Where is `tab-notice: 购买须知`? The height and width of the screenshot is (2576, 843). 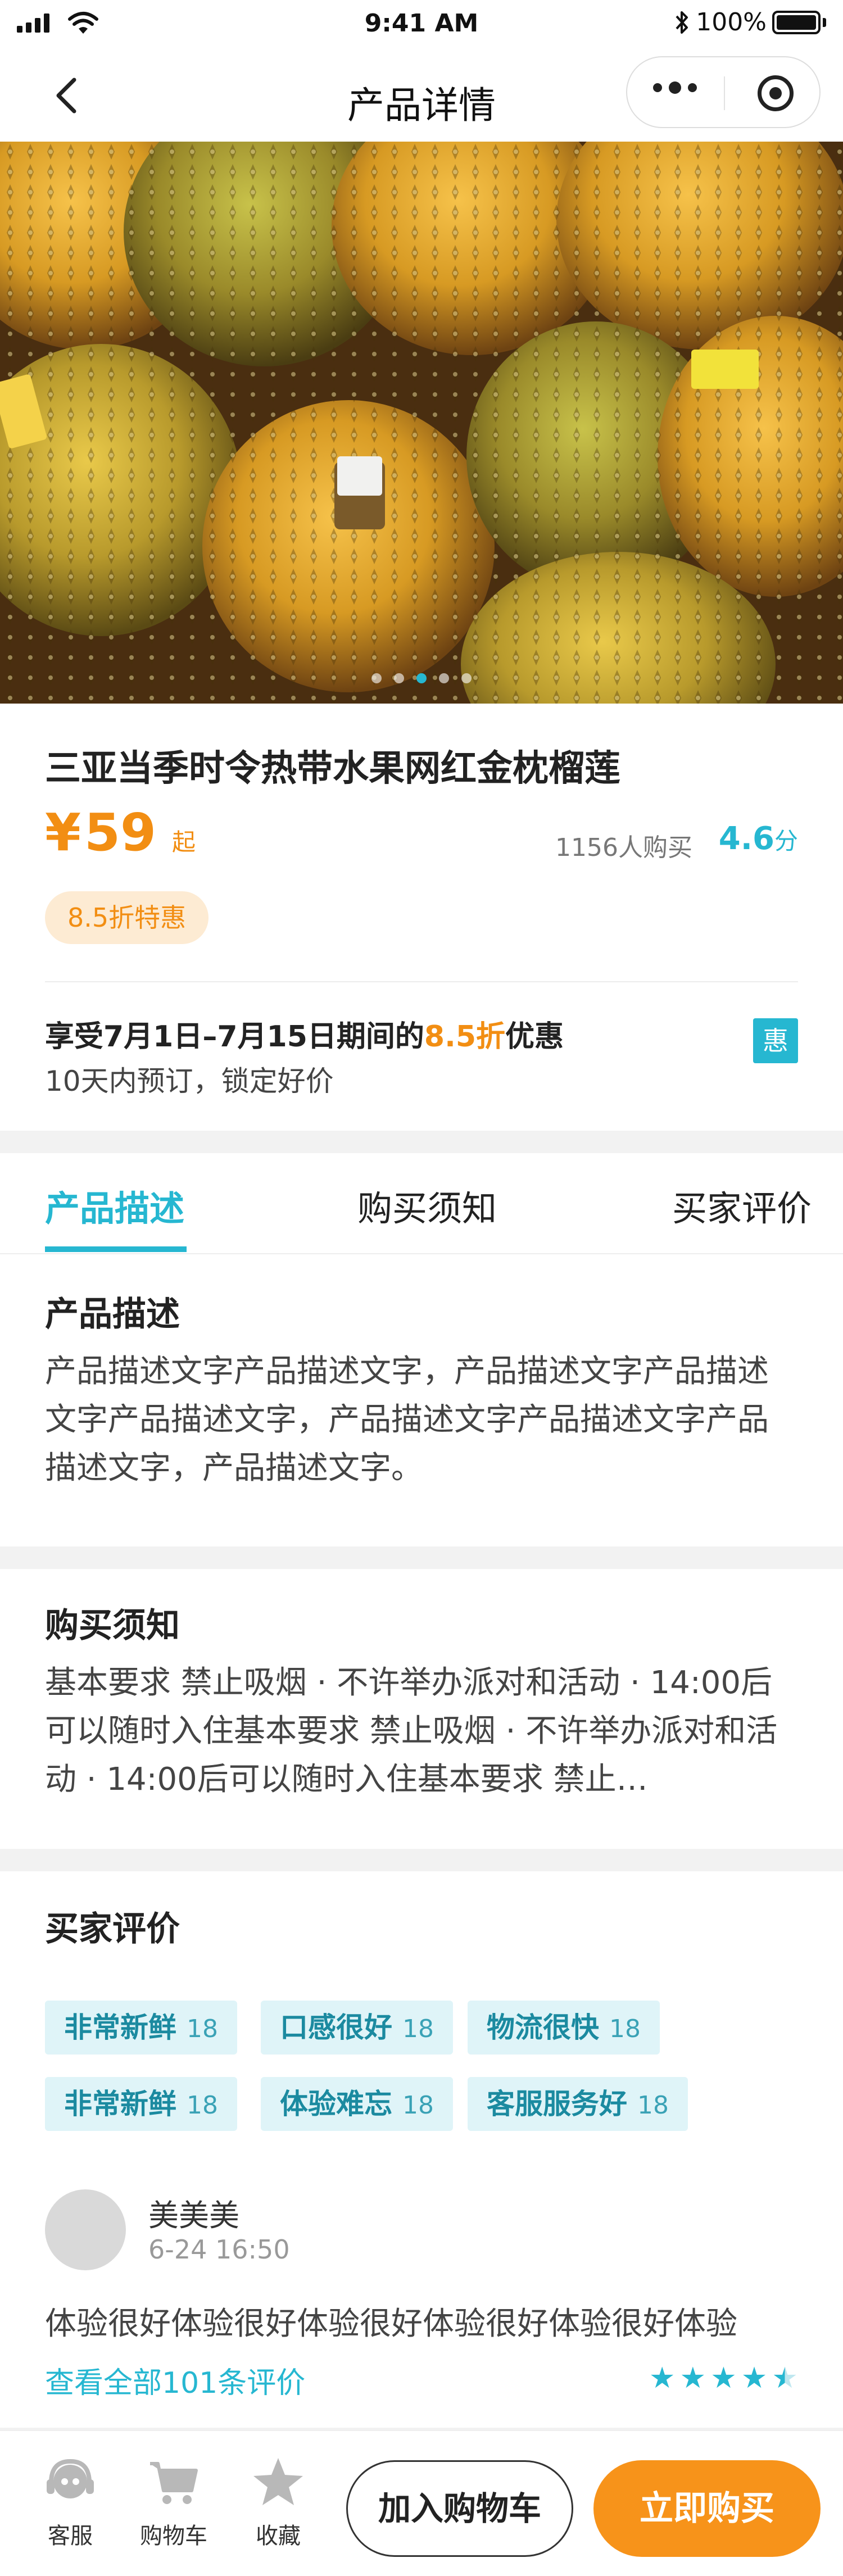 tab-notice: 购买须知 is located at coordinates (427, 1205).